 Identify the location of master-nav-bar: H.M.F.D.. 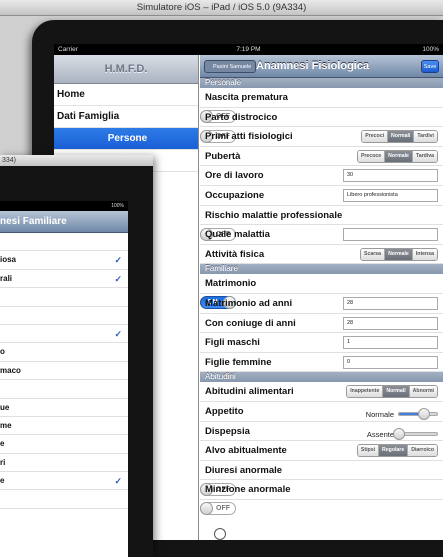
(126, 69).